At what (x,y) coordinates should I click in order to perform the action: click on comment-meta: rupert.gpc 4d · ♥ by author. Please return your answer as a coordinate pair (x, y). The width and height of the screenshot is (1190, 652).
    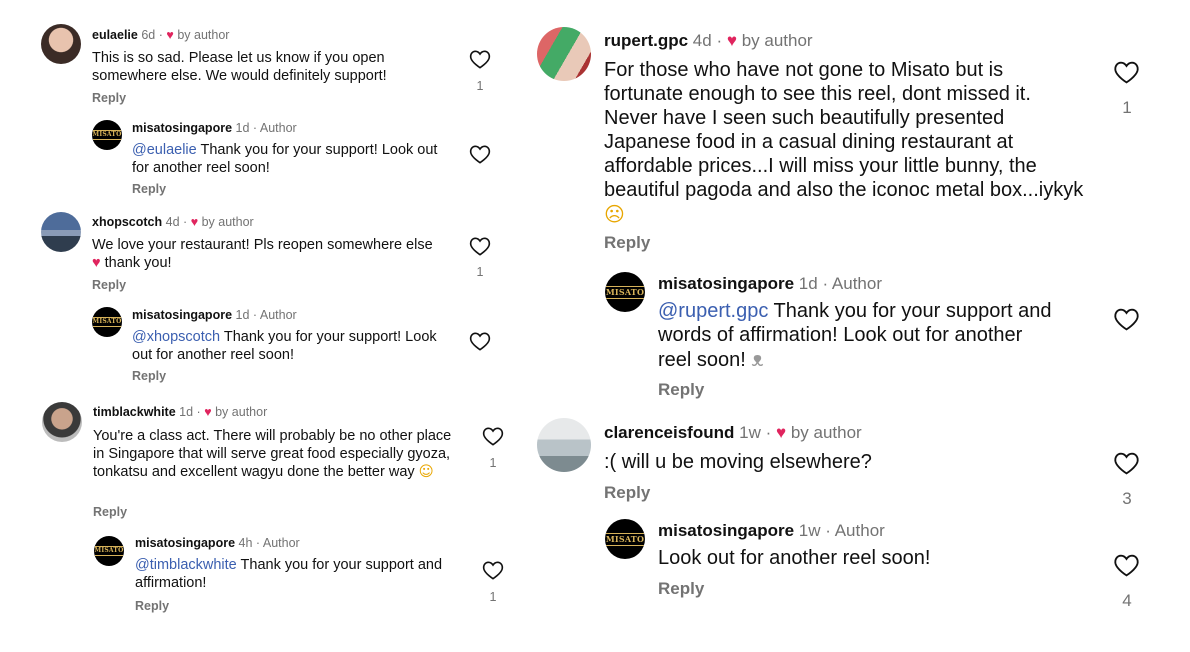
    Looking at the image, I should click on (708, 40).